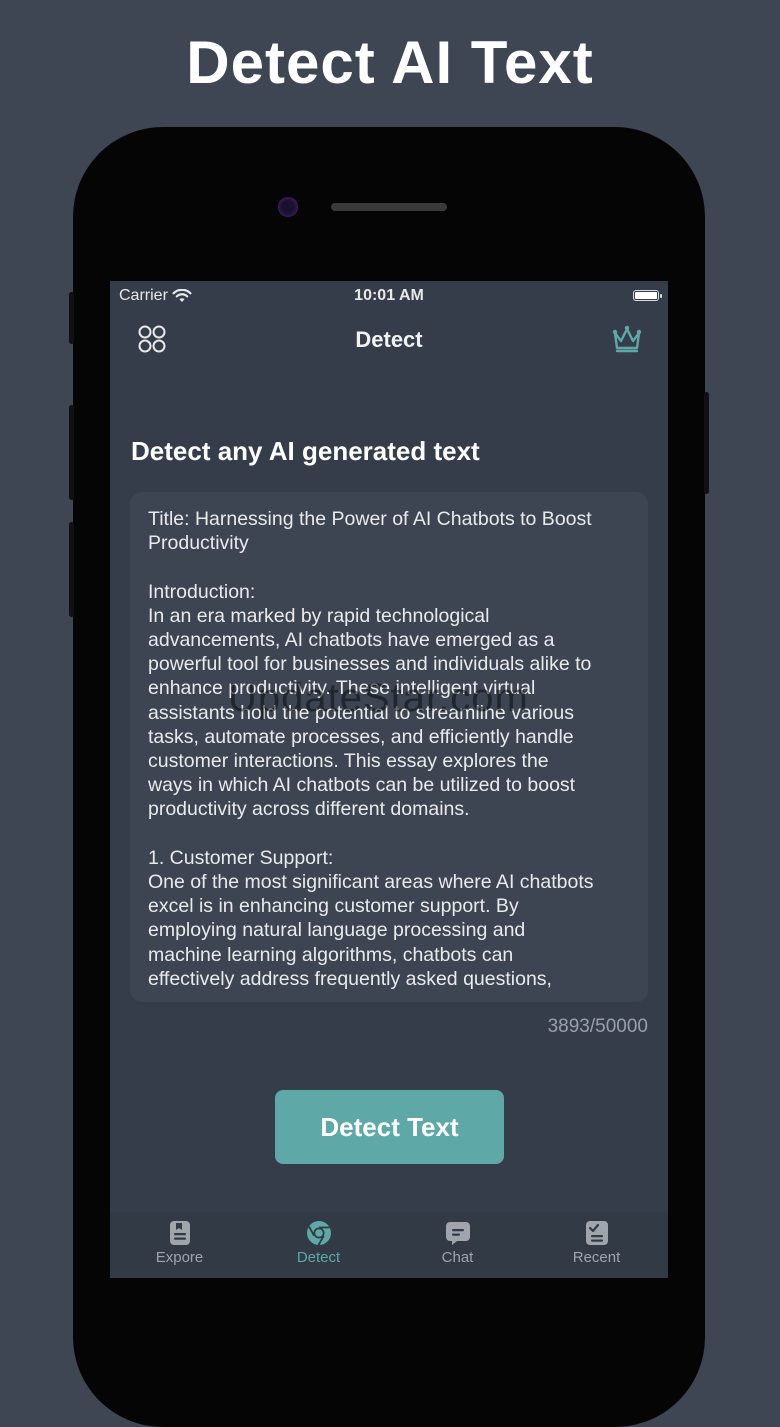 The height and width of the screenshot is (1427, 780). I want to click on front-camera, so click(288, 207).